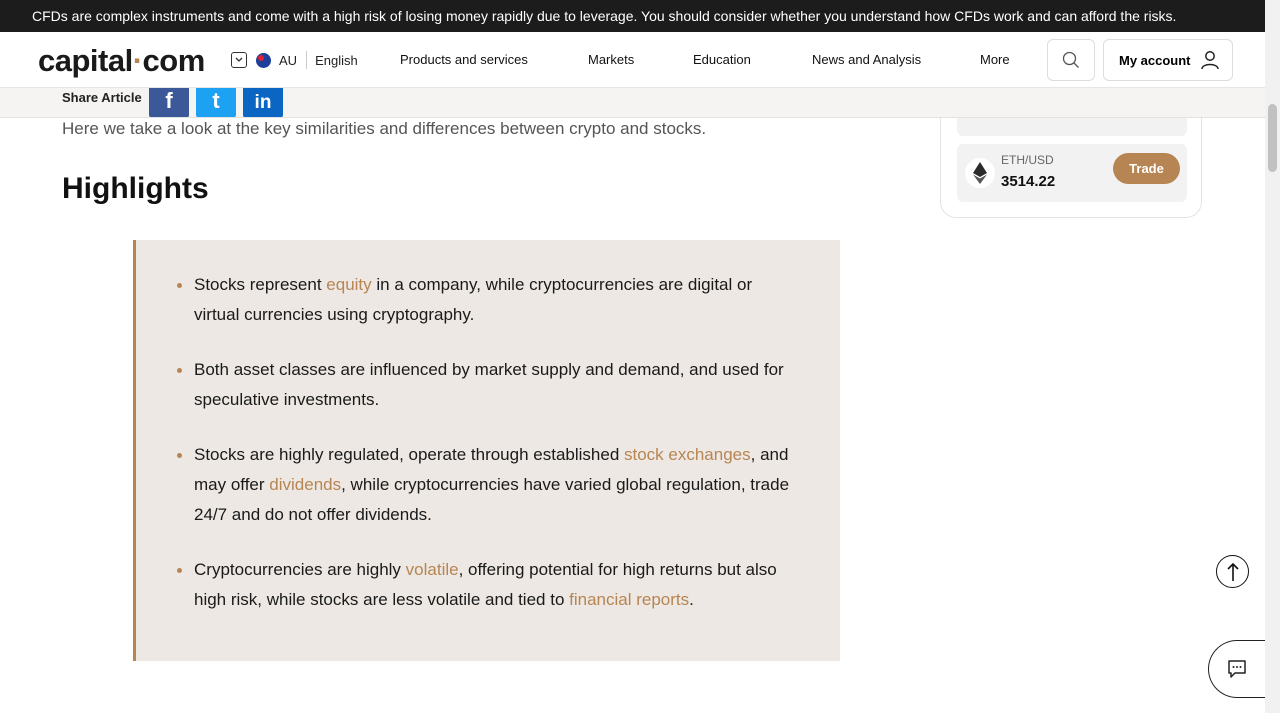 The height and width of the screenshot is (713, 1280). What do you see at coordinates (611, 59) in the screenshot?
I see `nav-markets: Markets` at bounding box center [611, 59].